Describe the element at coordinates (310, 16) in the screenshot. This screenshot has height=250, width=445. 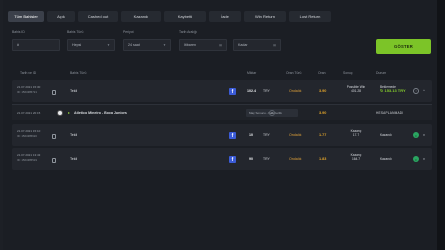
I see `tab-lost-return: Lost Return` at that location.